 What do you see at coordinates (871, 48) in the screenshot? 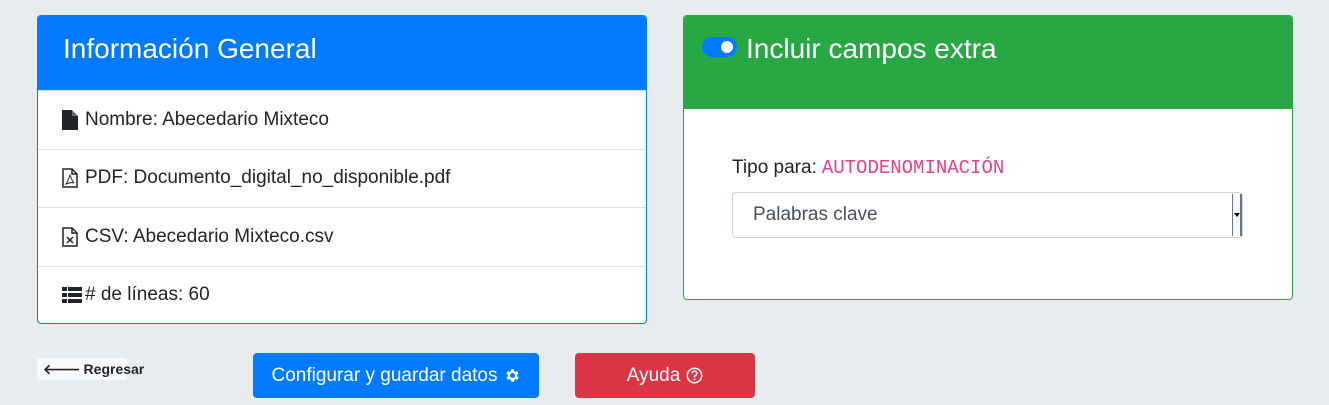
I see `extra-fields-title: Incluir campos extra` at bounding box center [871, 48].